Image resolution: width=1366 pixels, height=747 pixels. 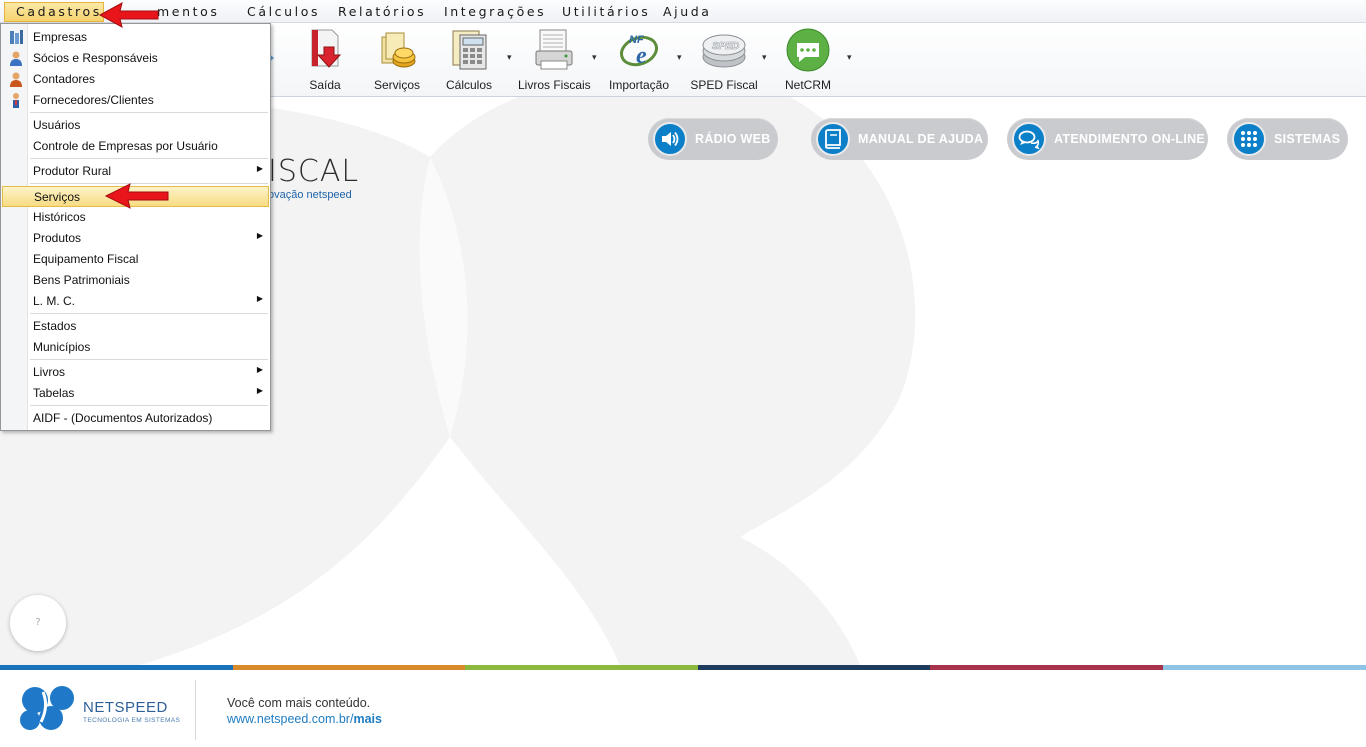 What do you see at coordinates (54, 12) in the screenshot?
I see `menu-cadastros: Cadastros` at bounding box center [54, 12].